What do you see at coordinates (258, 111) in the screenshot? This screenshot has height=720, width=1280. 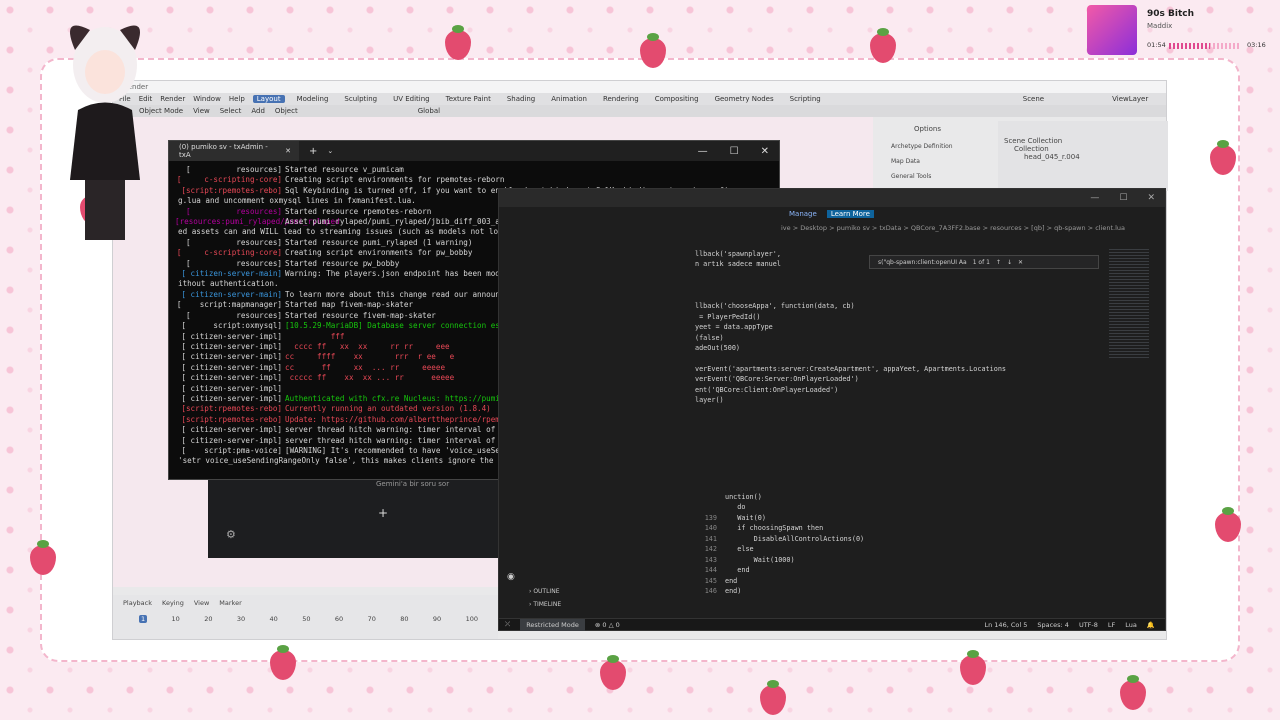 I see `add-menu: Add` at bounding box center [258, 111].